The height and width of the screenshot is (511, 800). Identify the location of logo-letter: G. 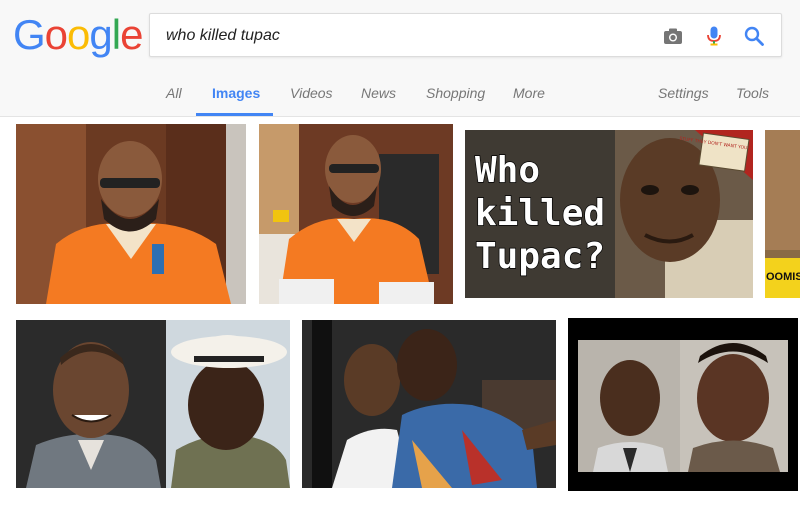
(29, 34).